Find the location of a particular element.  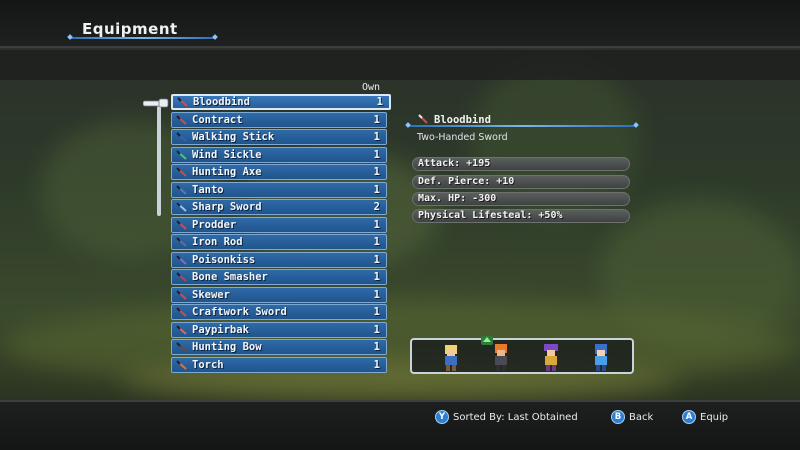

list-item: Iron Rod 1 is located at coordinates (279, 242).